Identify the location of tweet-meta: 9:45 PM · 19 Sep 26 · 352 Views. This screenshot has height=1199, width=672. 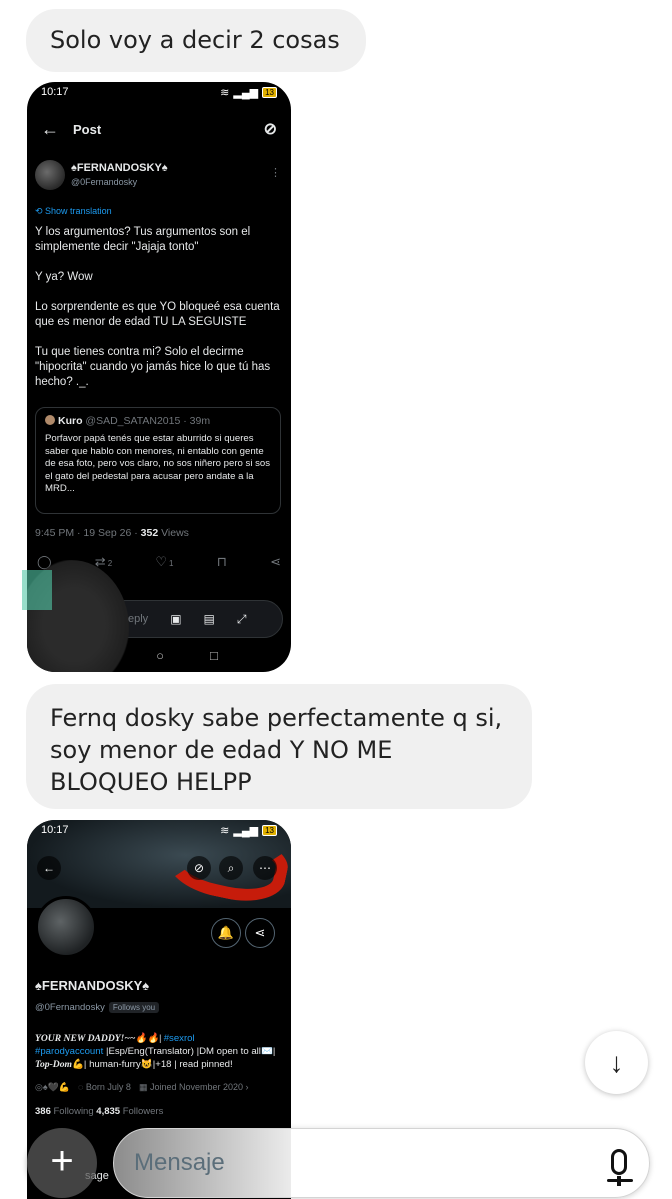
(112, 533).